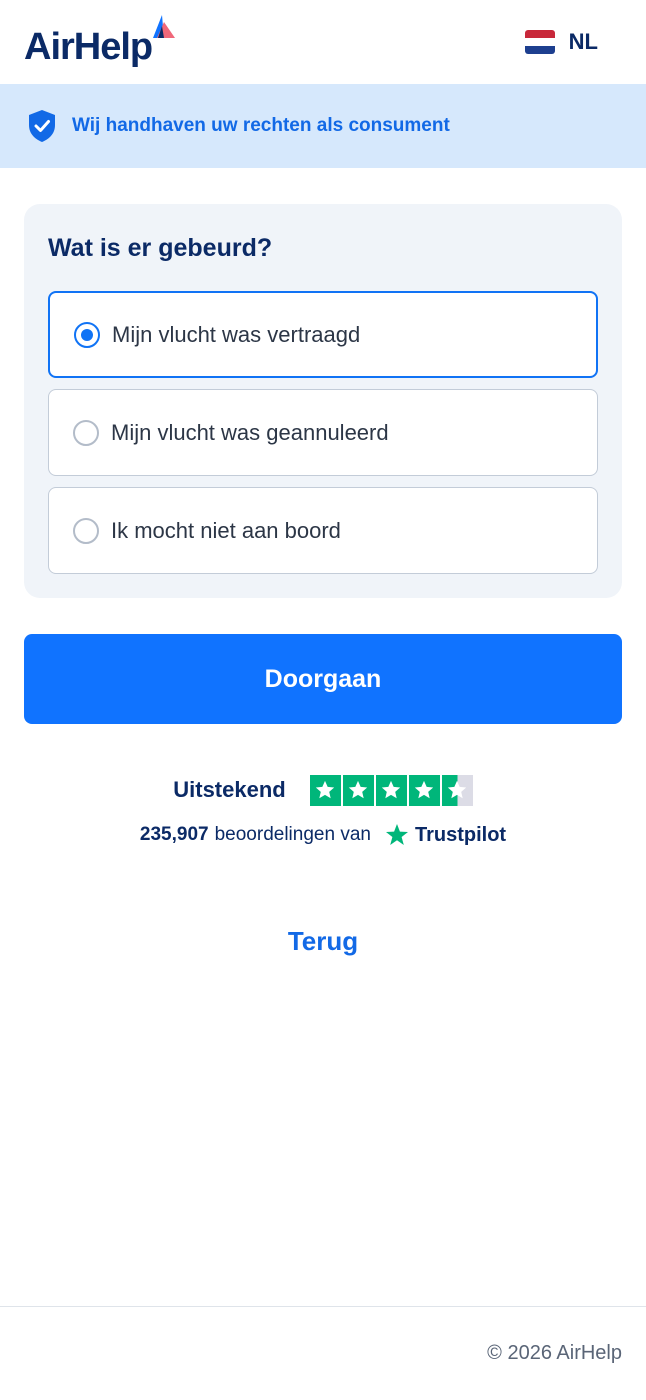 This screenshot has height=1400, width=646. Describe the element at coordinates (539, 42) in the screenshot. I see `netherlands-flag-icon` at that location.